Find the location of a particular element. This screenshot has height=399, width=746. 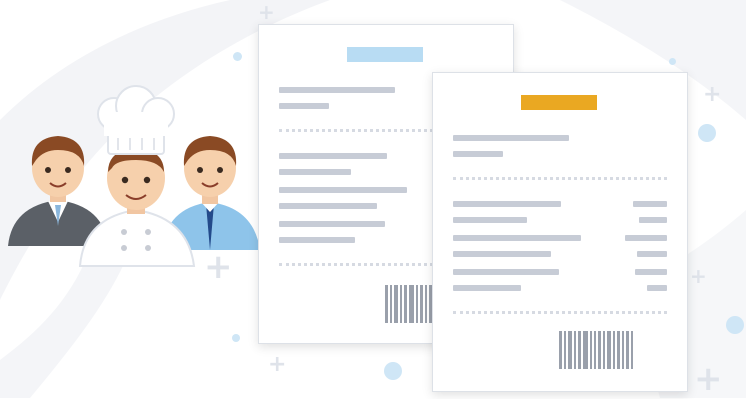

manager-figure is located at coordinates (58, 191).